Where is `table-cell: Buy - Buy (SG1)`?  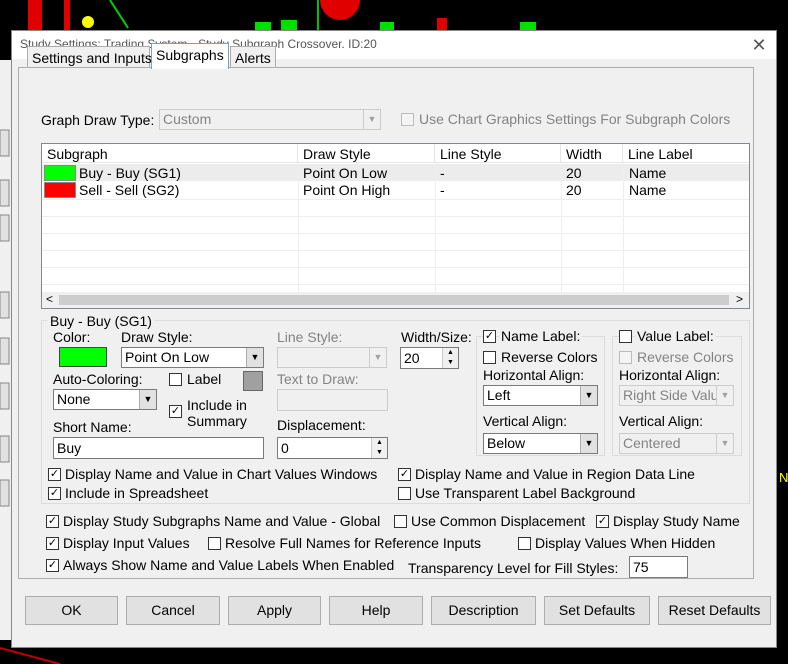
table-cell: Buy - Buy (SG1) is located at coordinates (130, 173).